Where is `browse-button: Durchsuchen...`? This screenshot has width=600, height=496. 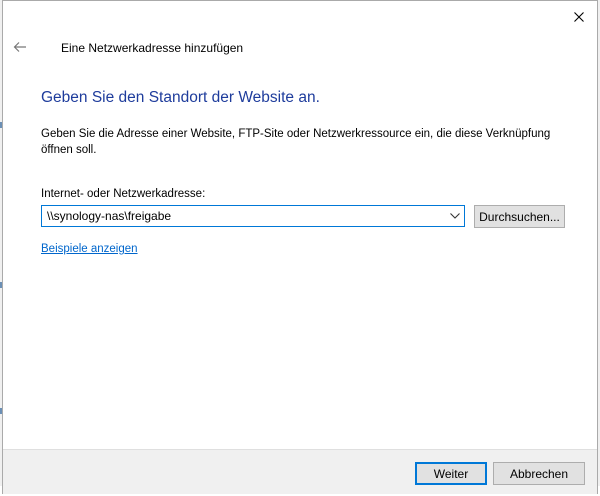 browse-button: Durchsuchen... is located at coordinates (519, 216).